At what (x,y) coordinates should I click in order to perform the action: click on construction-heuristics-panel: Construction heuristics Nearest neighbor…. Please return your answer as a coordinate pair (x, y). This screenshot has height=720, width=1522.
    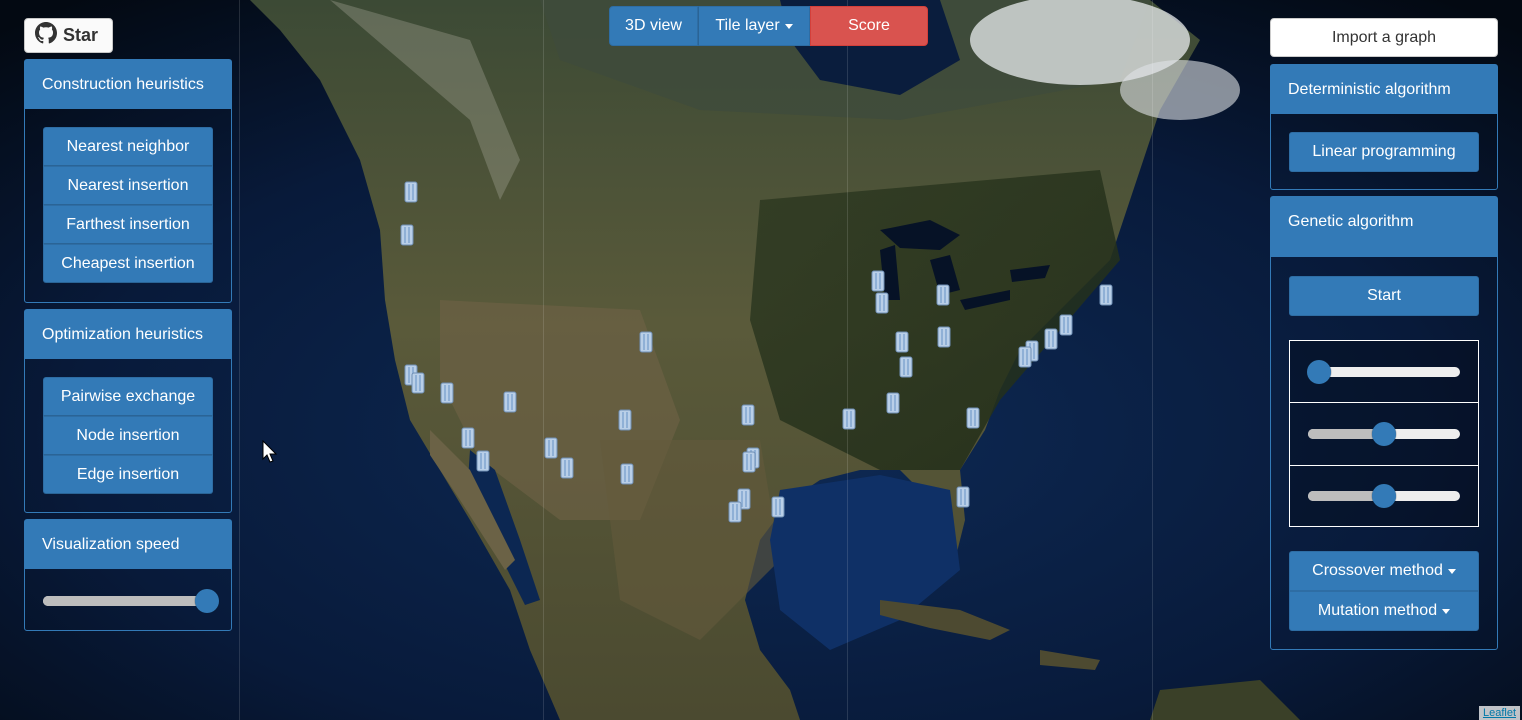
    Looking at the image, I should click on (128, 181).